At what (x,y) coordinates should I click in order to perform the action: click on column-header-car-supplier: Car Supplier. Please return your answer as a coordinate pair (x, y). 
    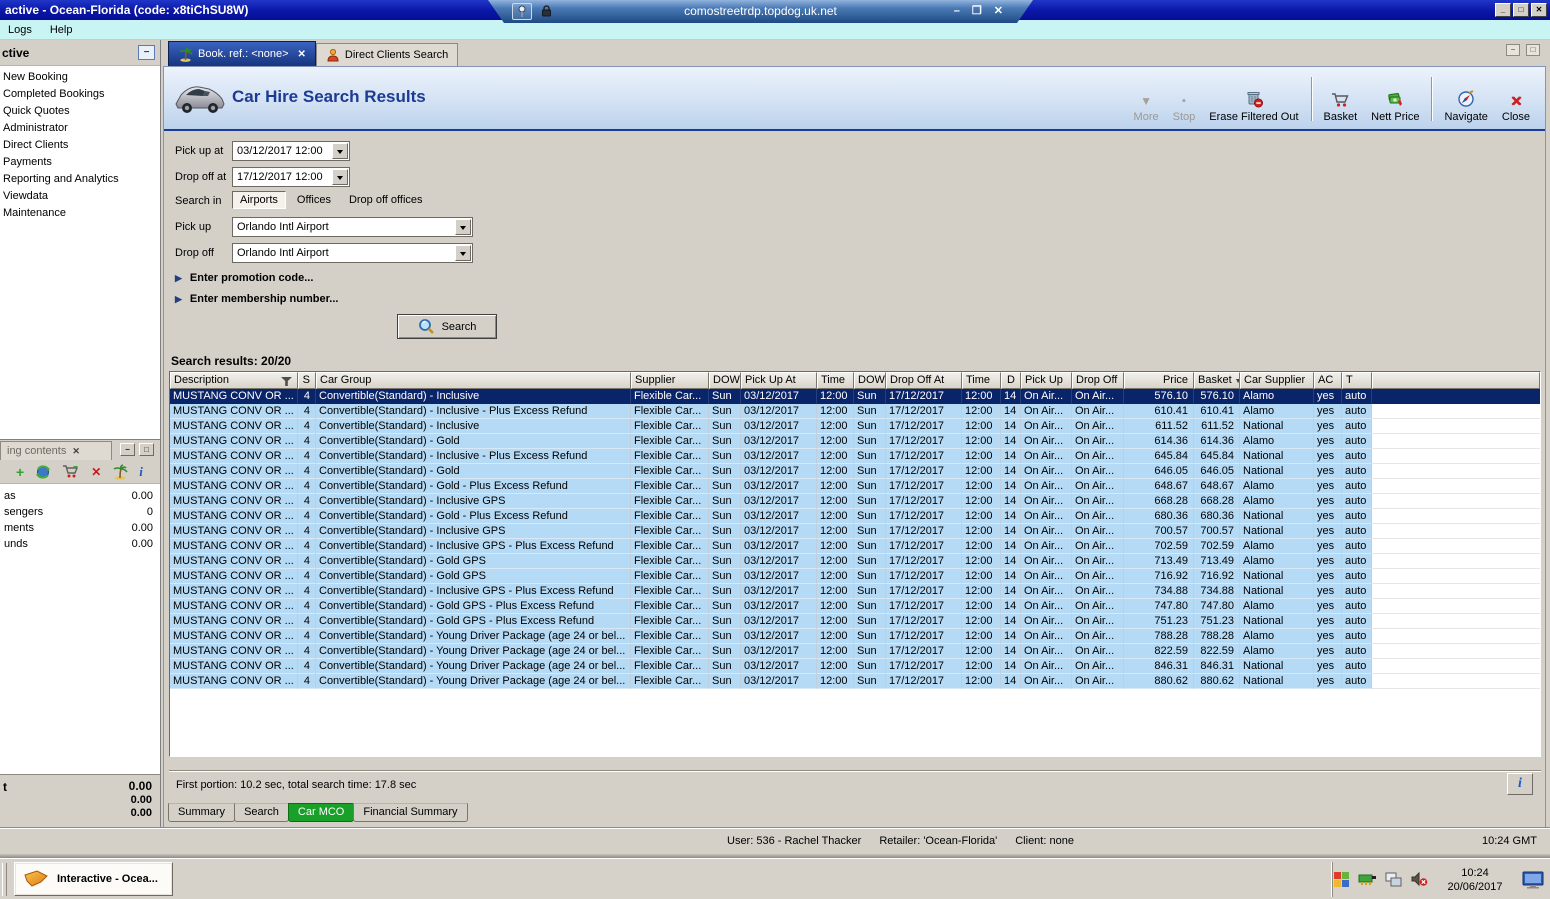
    Looking at the image, I should click on (1277, 380).